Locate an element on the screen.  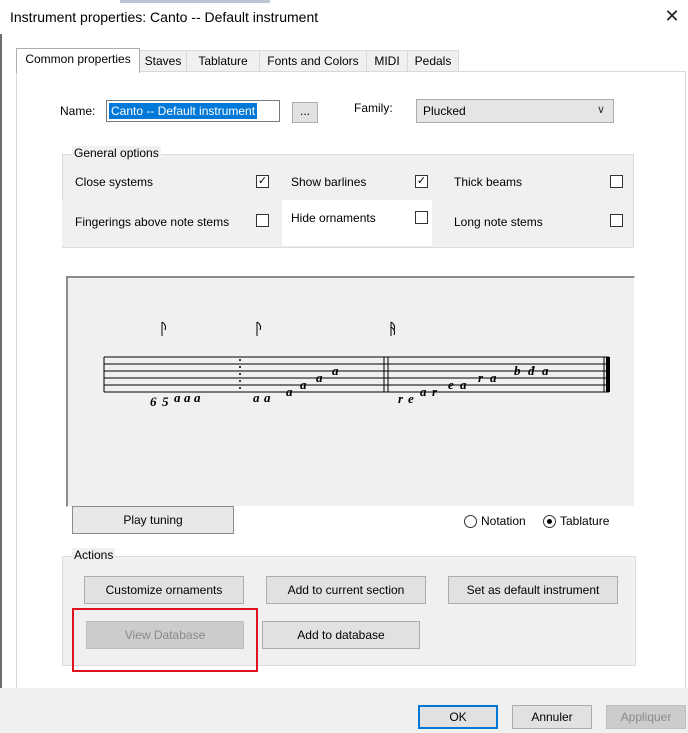
tab-letter: b is located at coordinates (517, 370).